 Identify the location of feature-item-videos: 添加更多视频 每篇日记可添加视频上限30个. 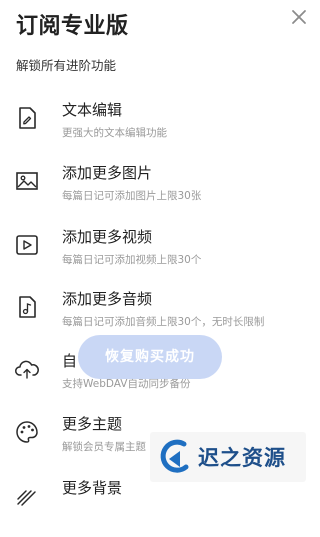
(158, 256).